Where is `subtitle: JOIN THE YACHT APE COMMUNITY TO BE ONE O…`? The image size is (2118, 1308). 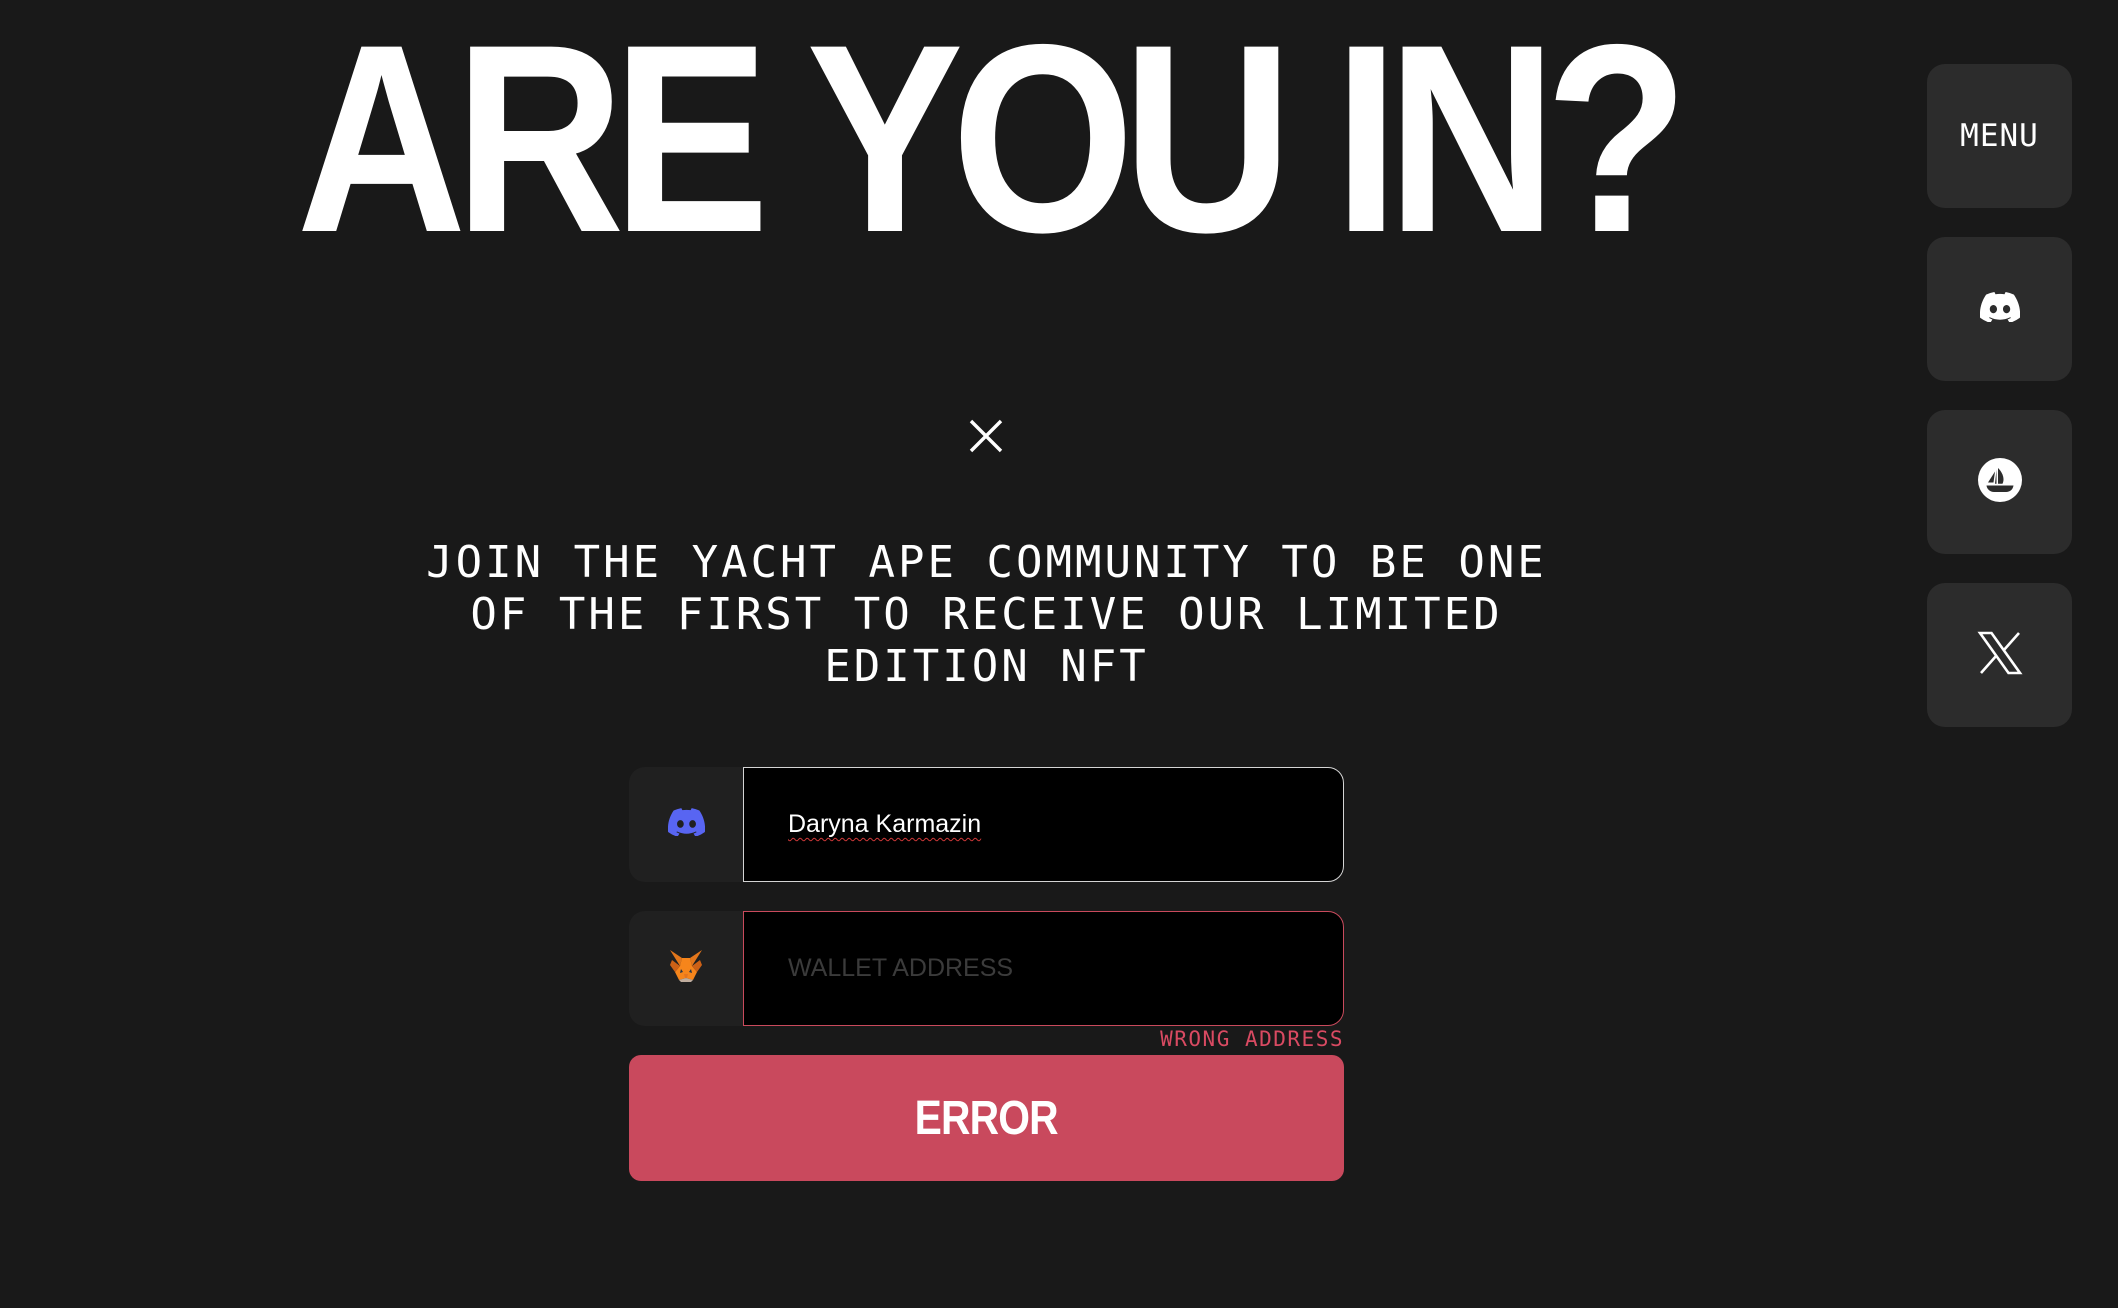 subtitle: JOIN THE YACHT APE COMMUNITY TO BE ONE O… is located at coordinates (986, 614).